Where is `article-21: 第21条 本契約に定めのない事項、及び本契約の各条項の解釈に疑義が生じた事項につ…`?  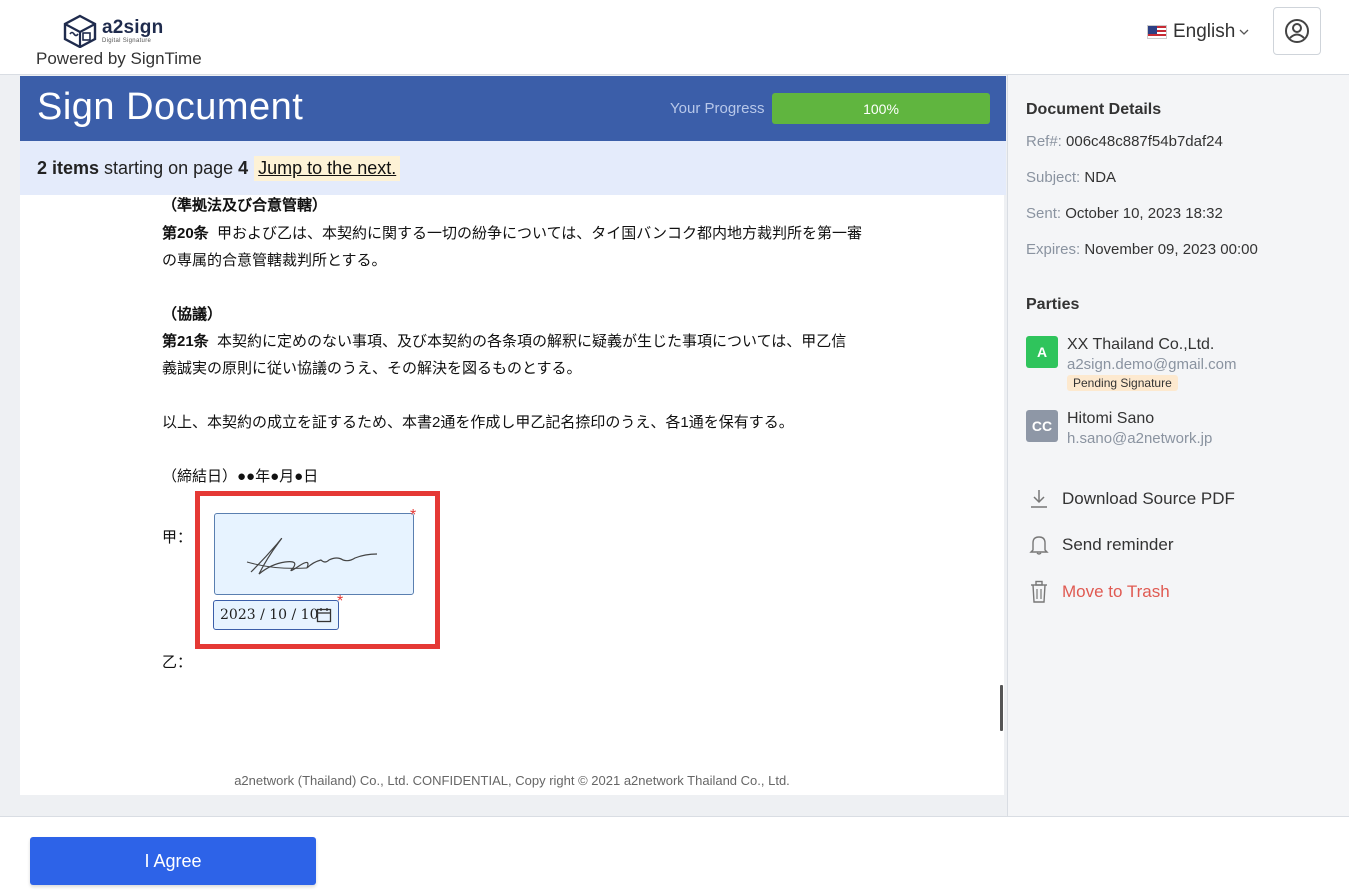
article-21: 第21条 本契約に定めのない事項、及び本契約の各条項の解釈に疑義が生じた事項につ… is located at coordinates (504, 342).